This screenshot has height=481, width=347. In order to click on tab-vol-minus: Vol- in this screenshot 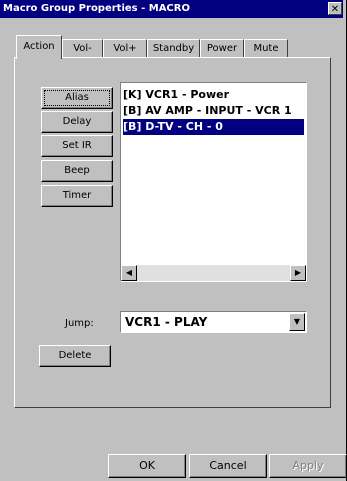, I will do `click(82, 48)`.